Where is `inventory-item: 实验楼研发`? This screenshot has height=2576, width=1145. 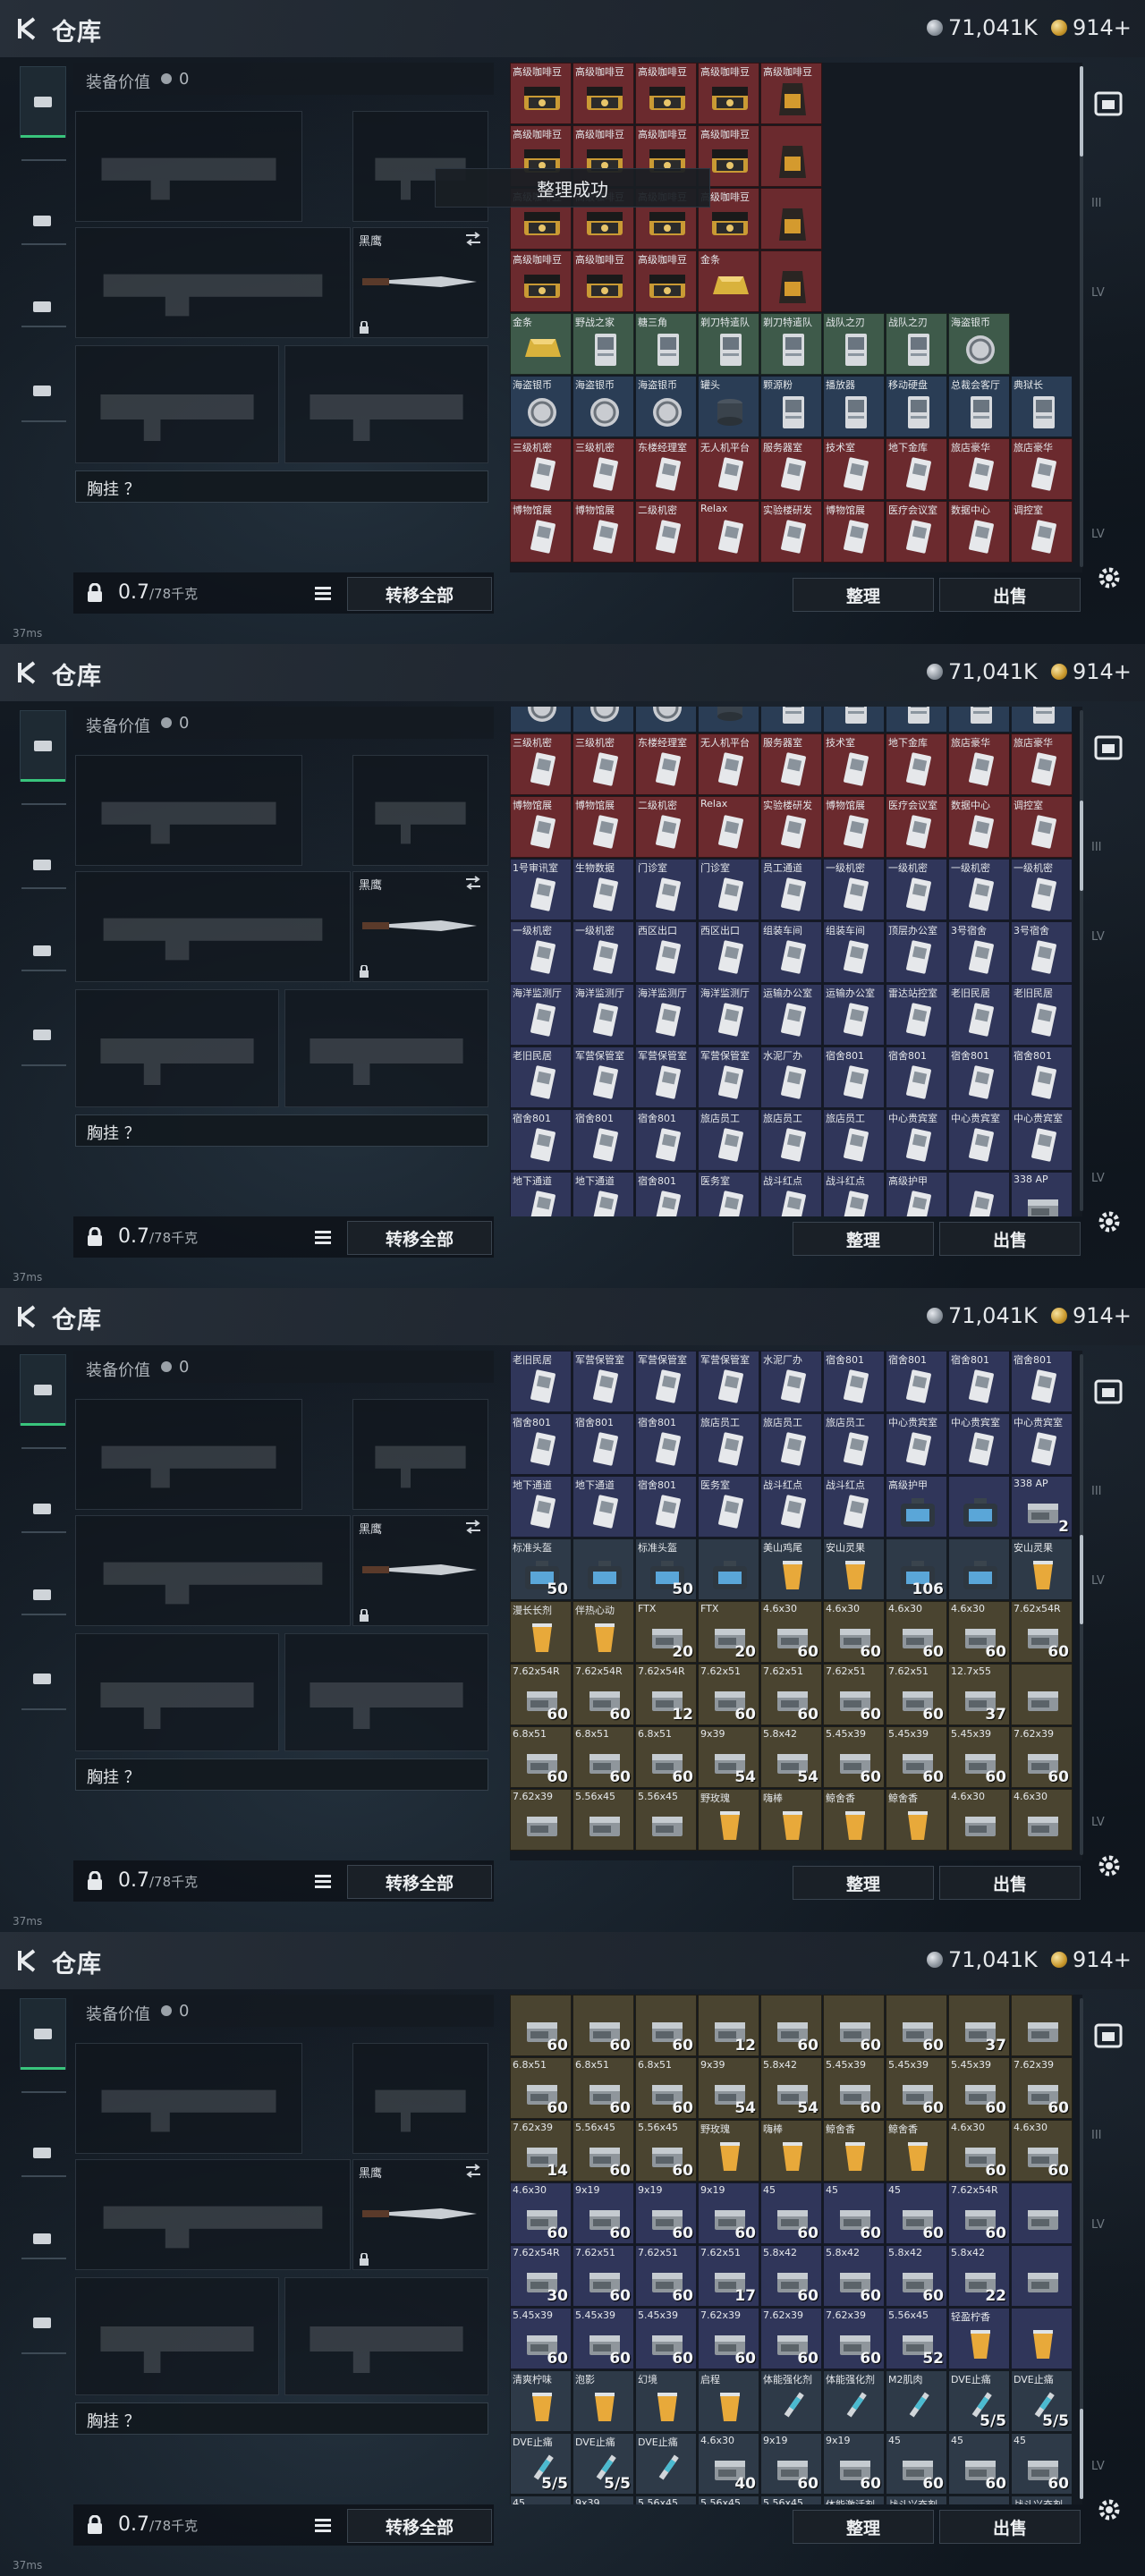 inventory-item: 实验楼研发 is located at coordinates (791, 827).